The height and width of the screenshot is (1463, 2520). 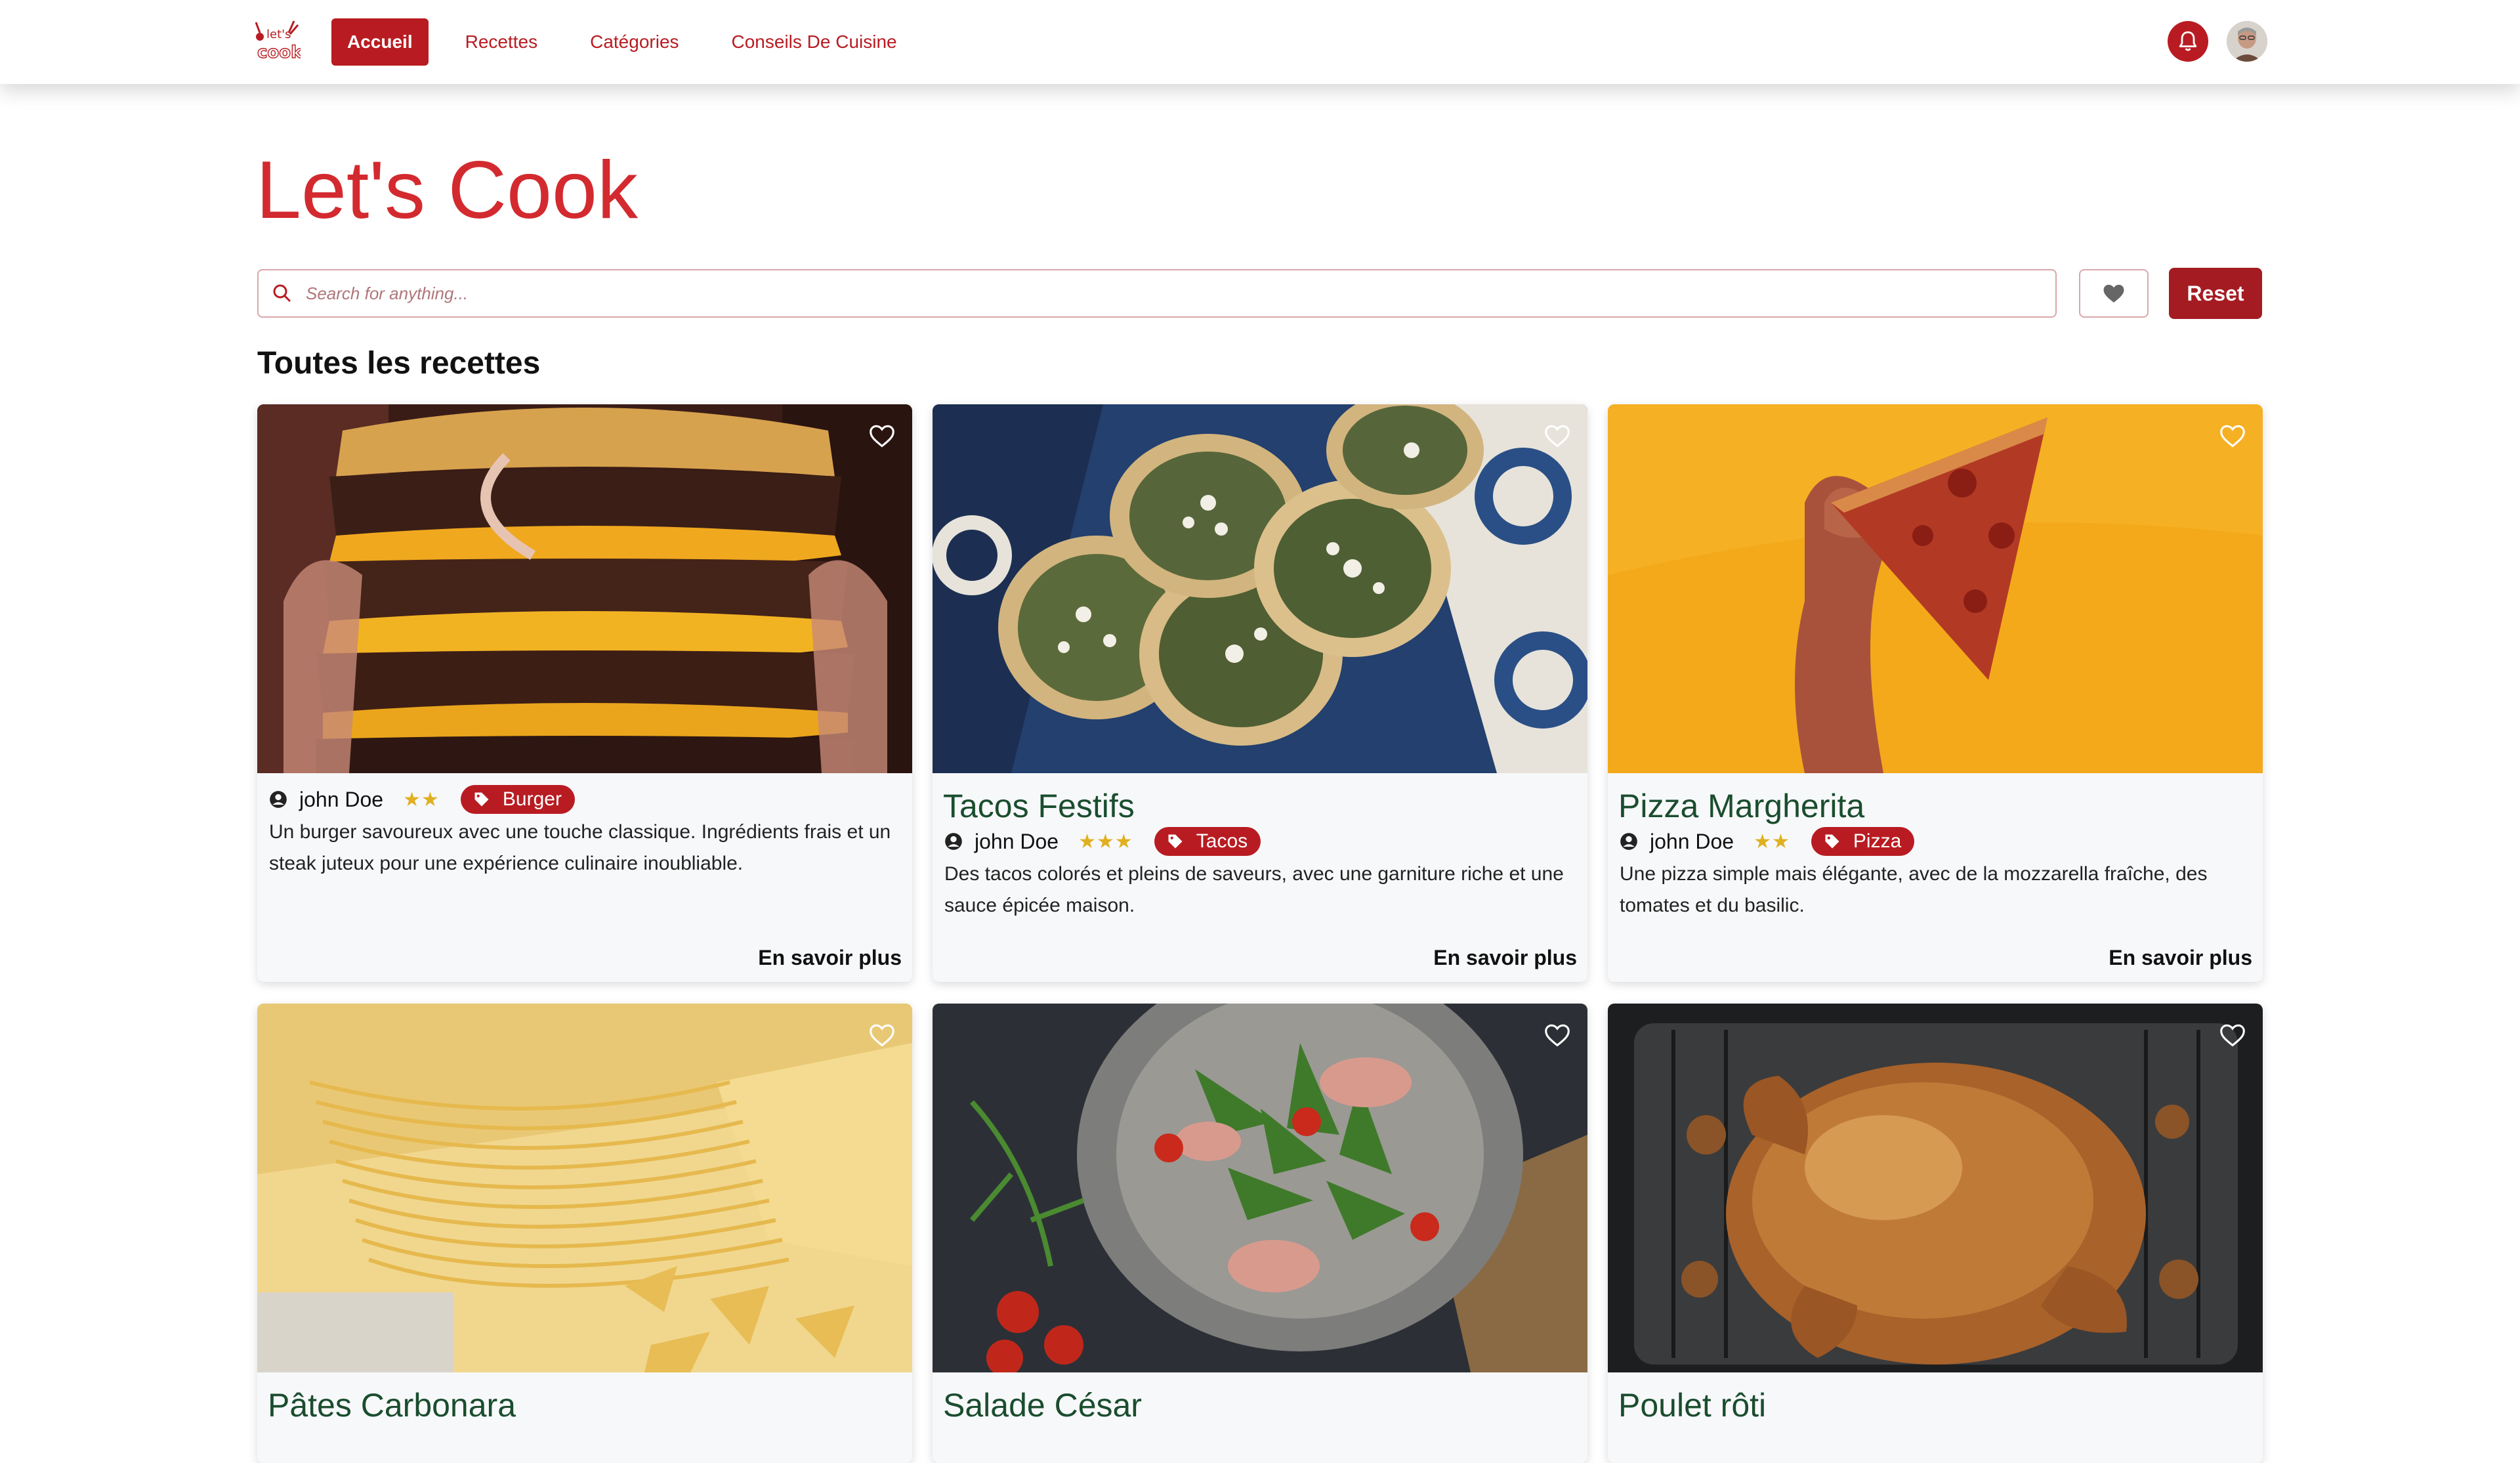 I want to click on category-tag: Burger, so click(x=517, y=799).